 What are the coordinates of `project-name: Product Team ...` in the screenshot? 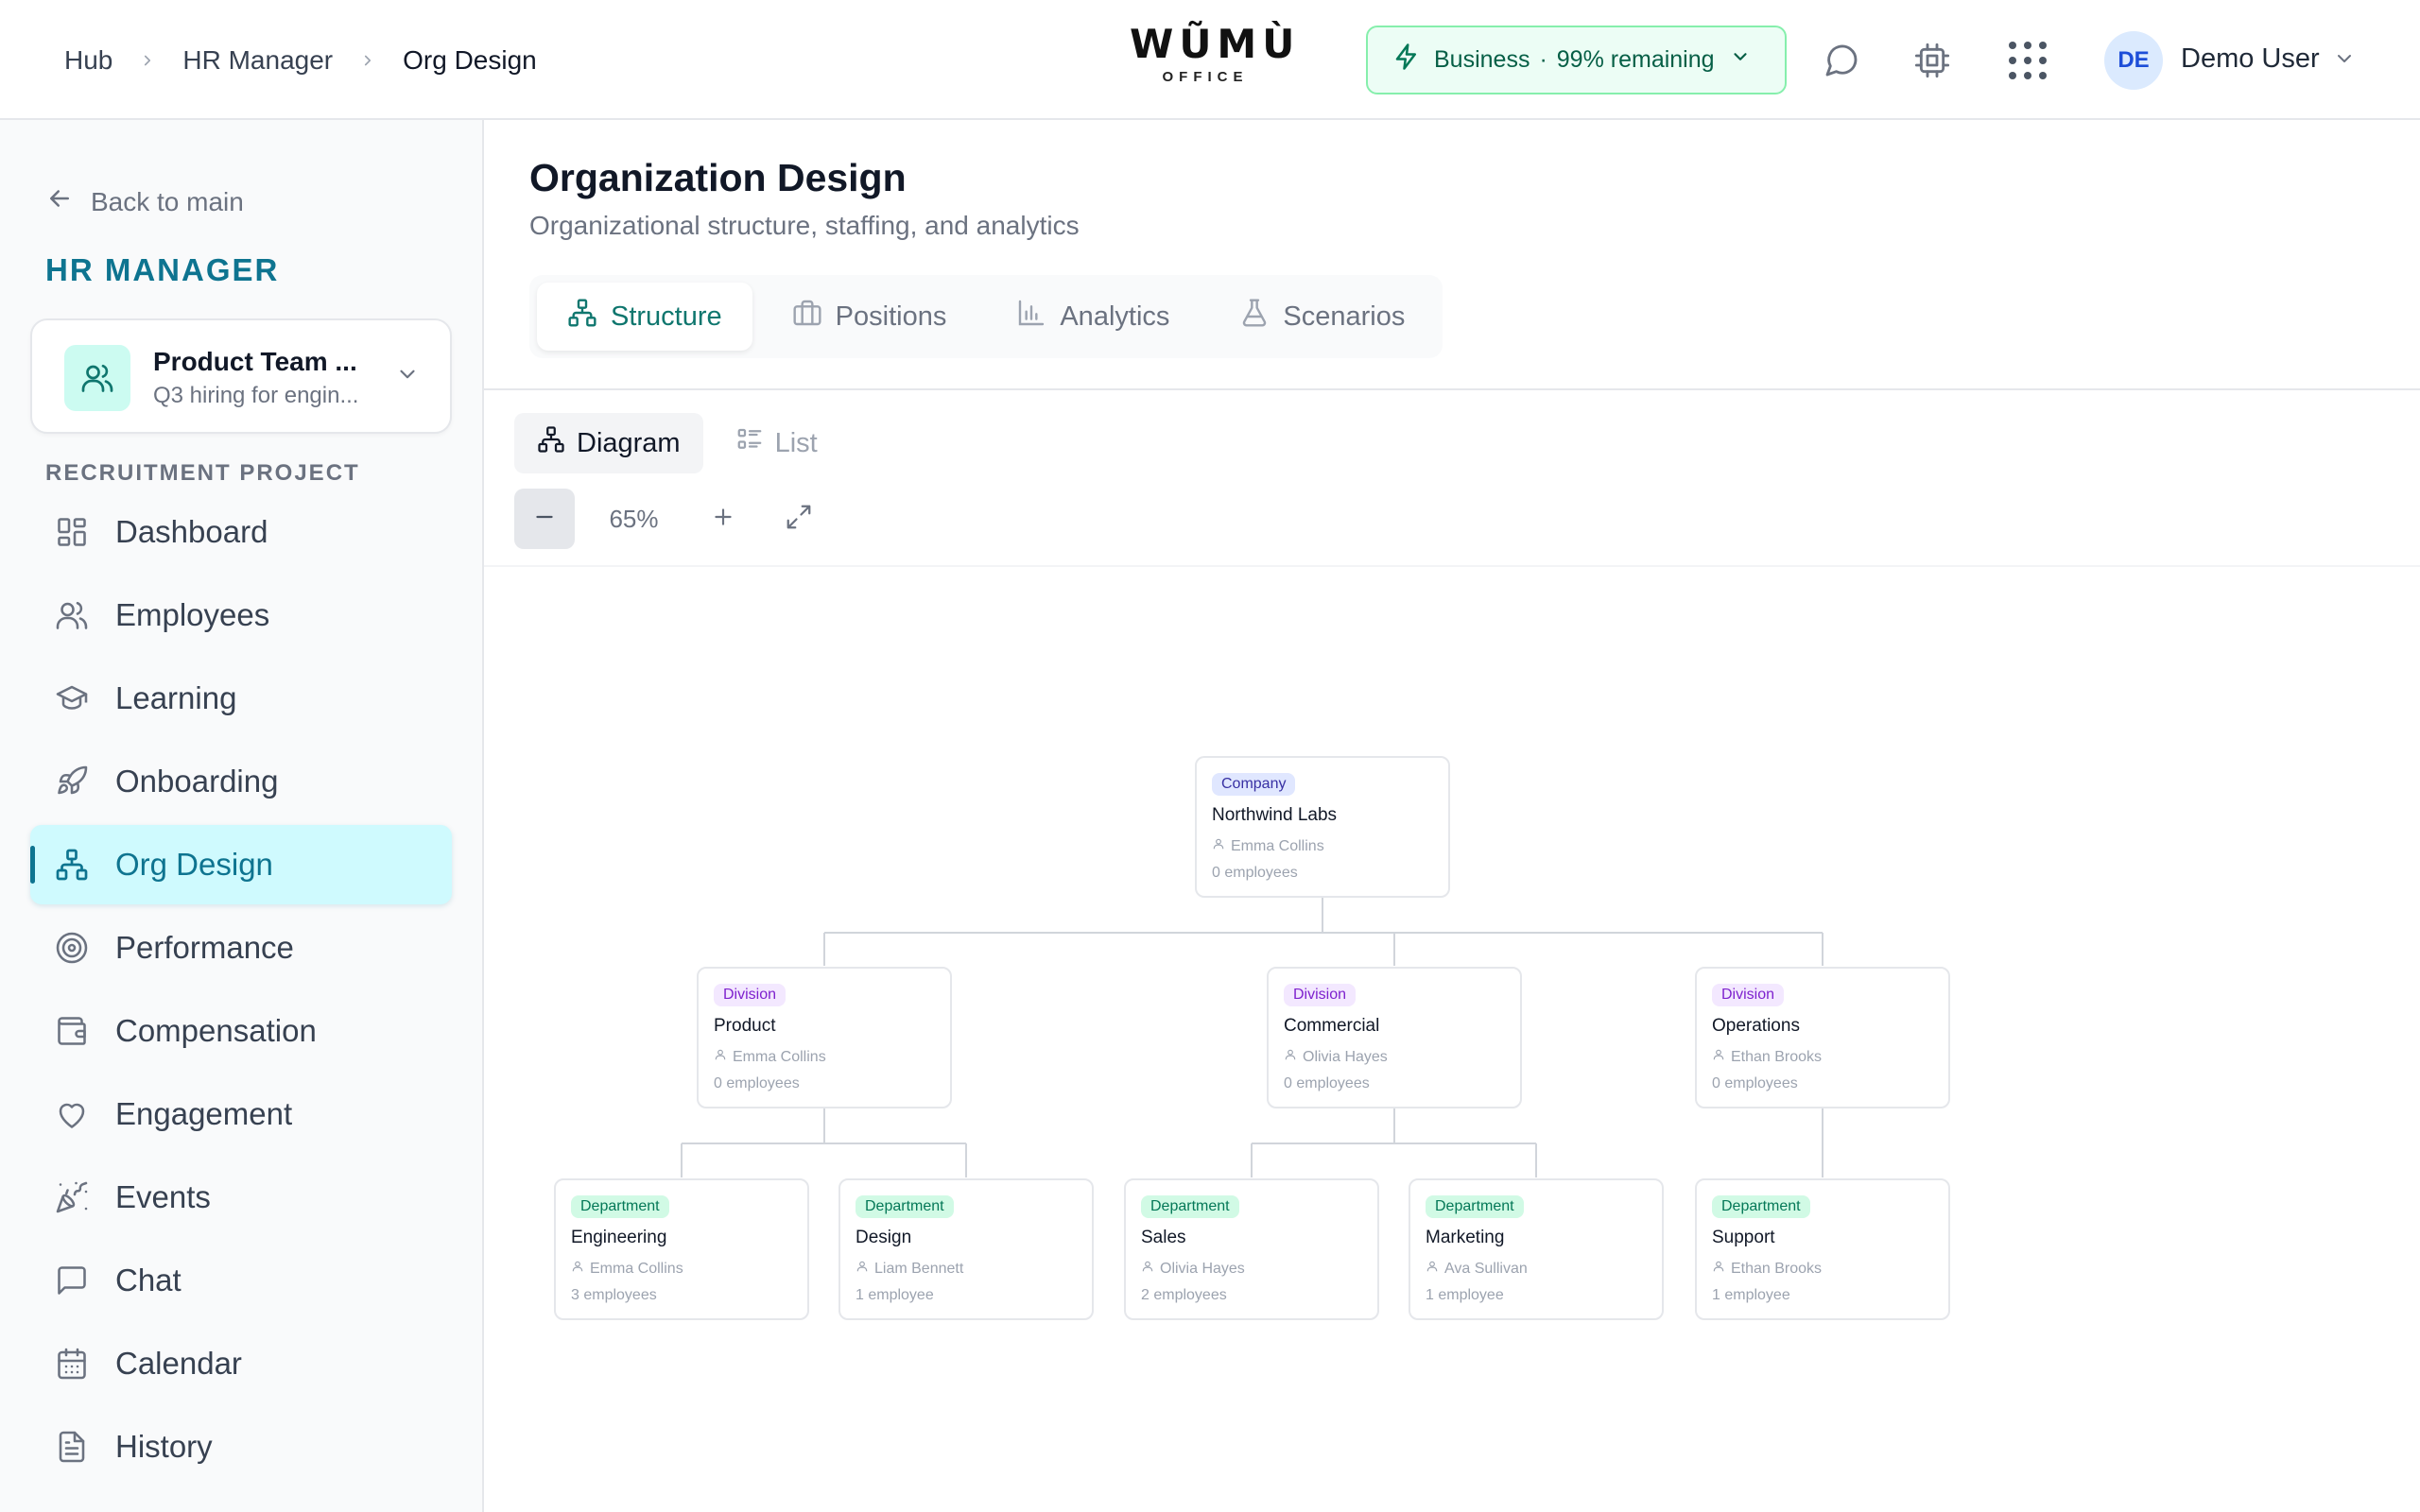 It's located at (255, 361).